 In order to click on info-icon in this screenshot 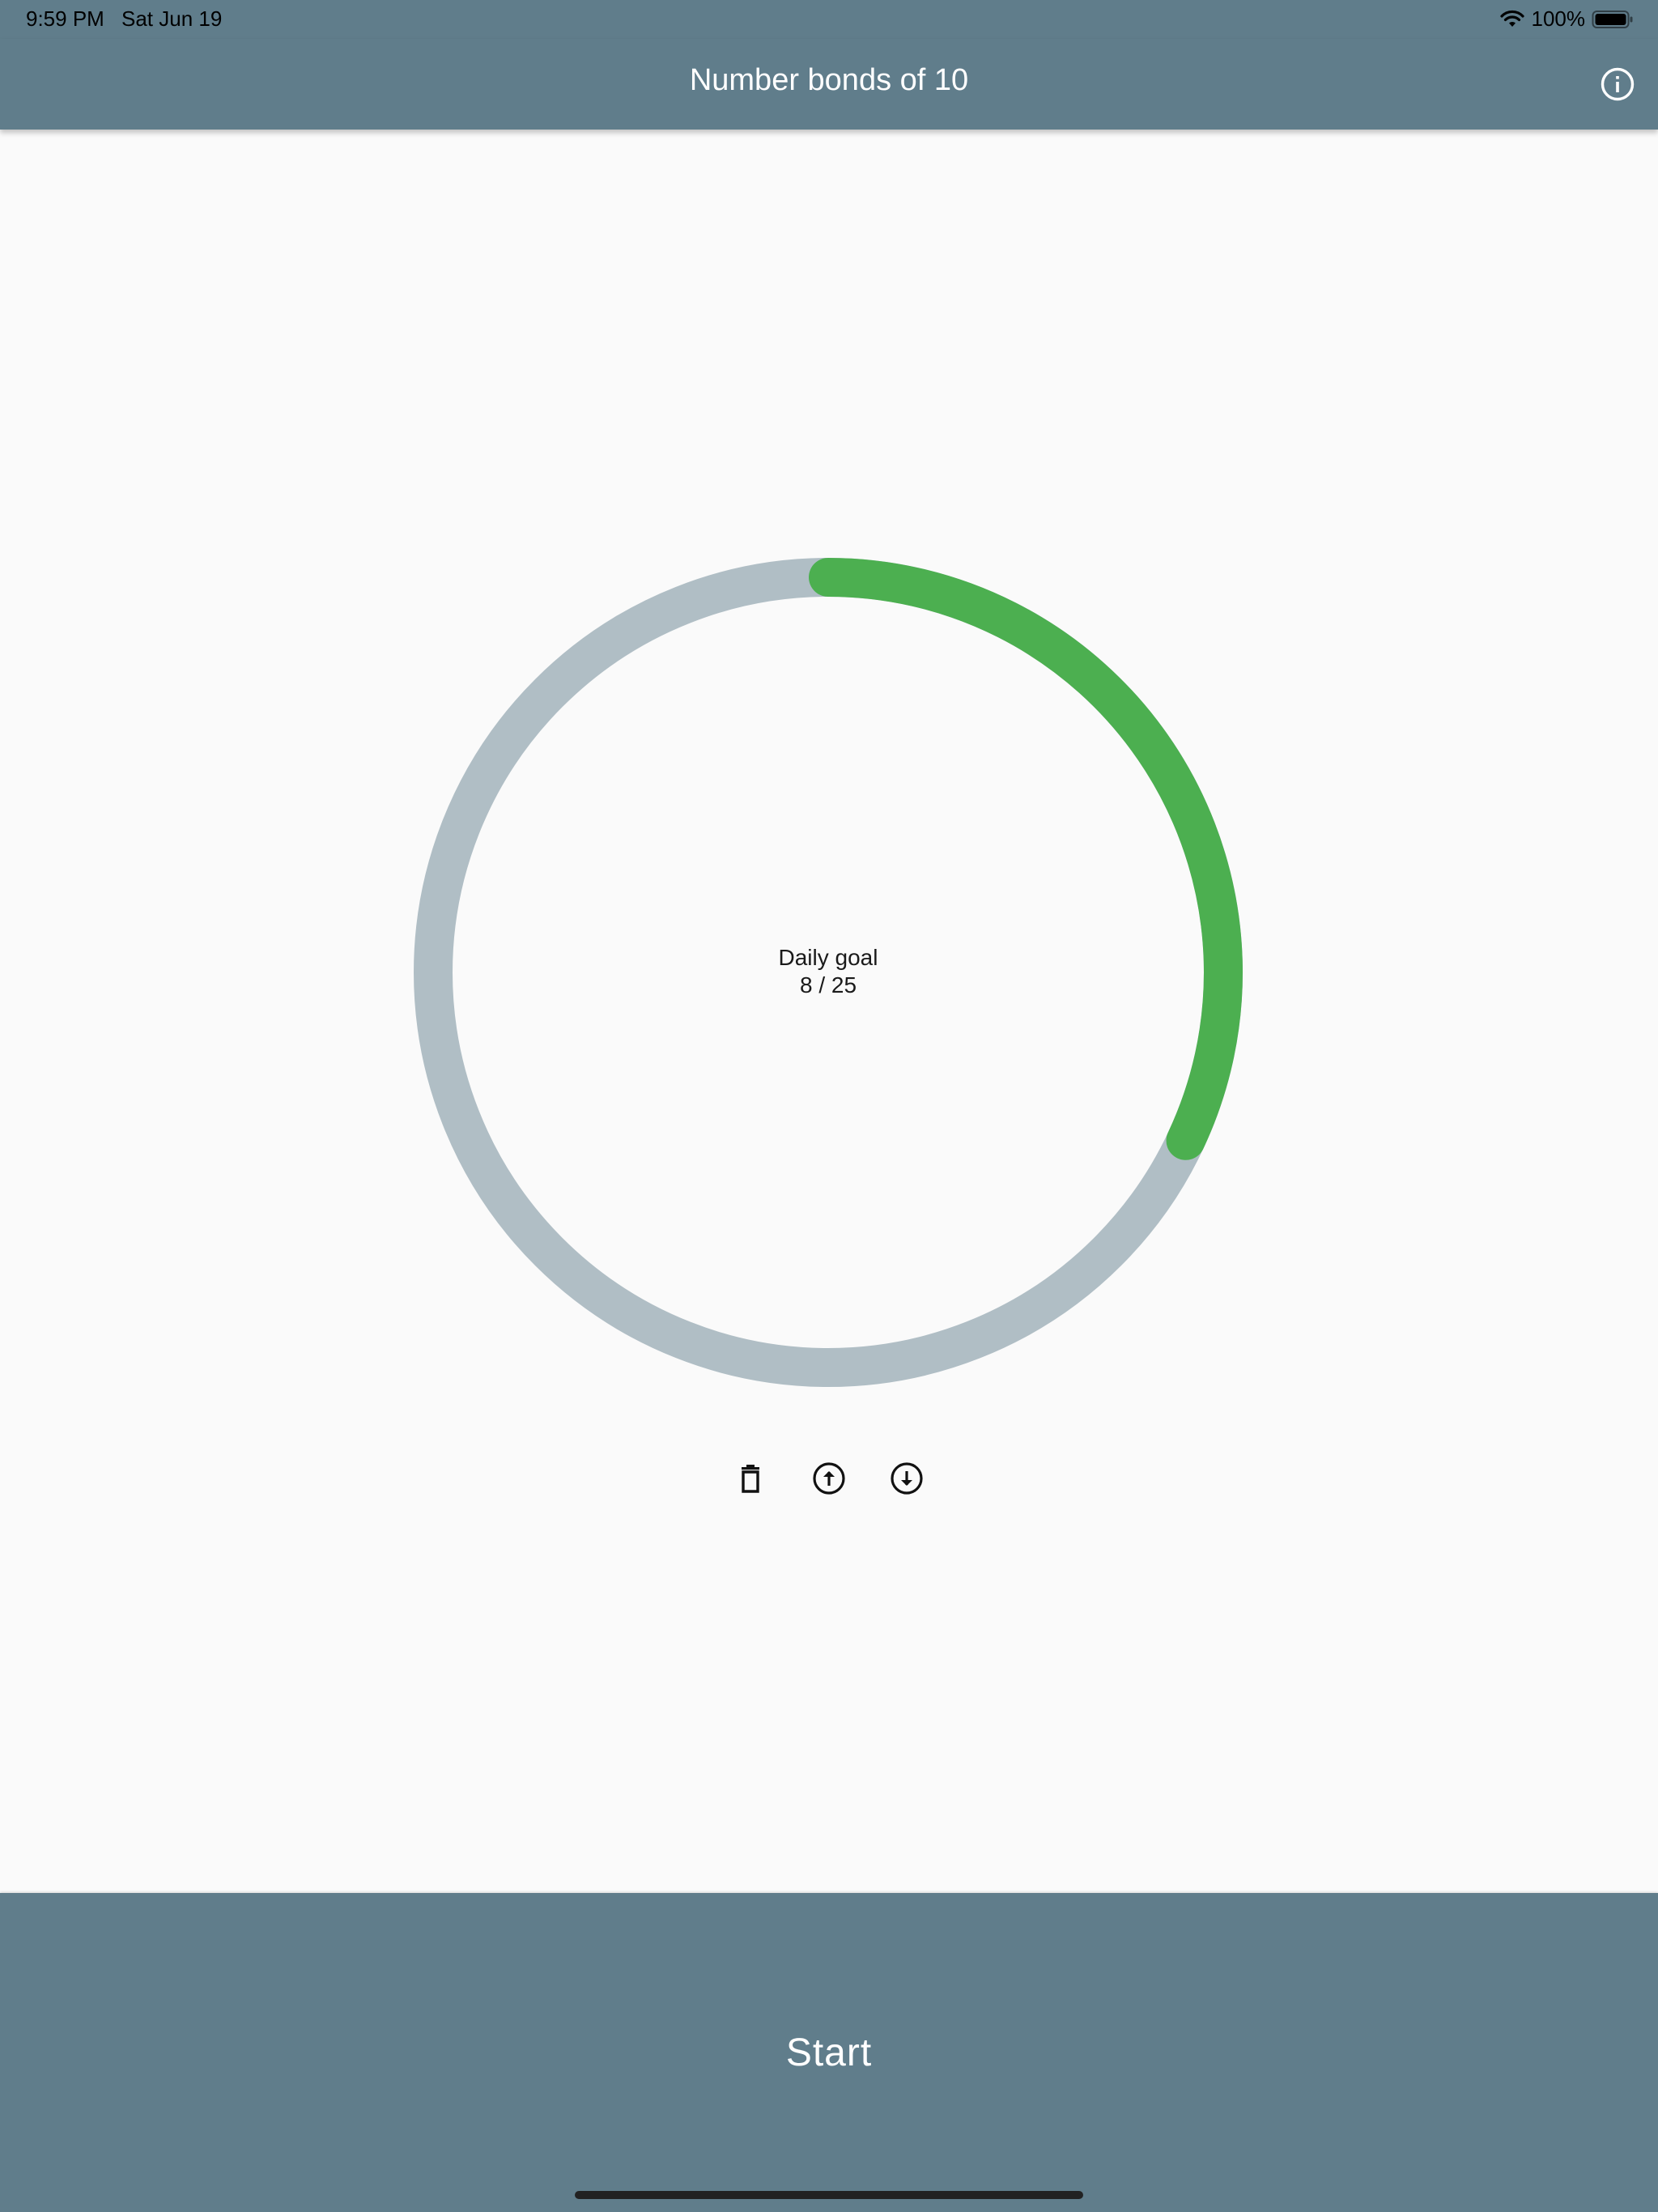, I will do `click(1618, 84)`.